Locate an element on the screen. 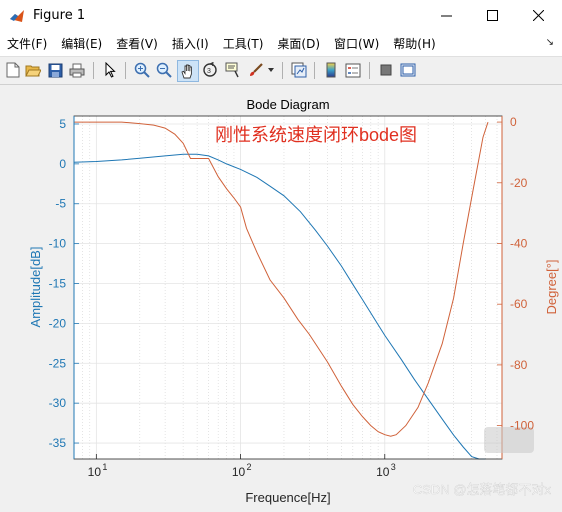 The width and height of the screenshot is (562, 512). minimize-button is located at coordinates (446, 15).